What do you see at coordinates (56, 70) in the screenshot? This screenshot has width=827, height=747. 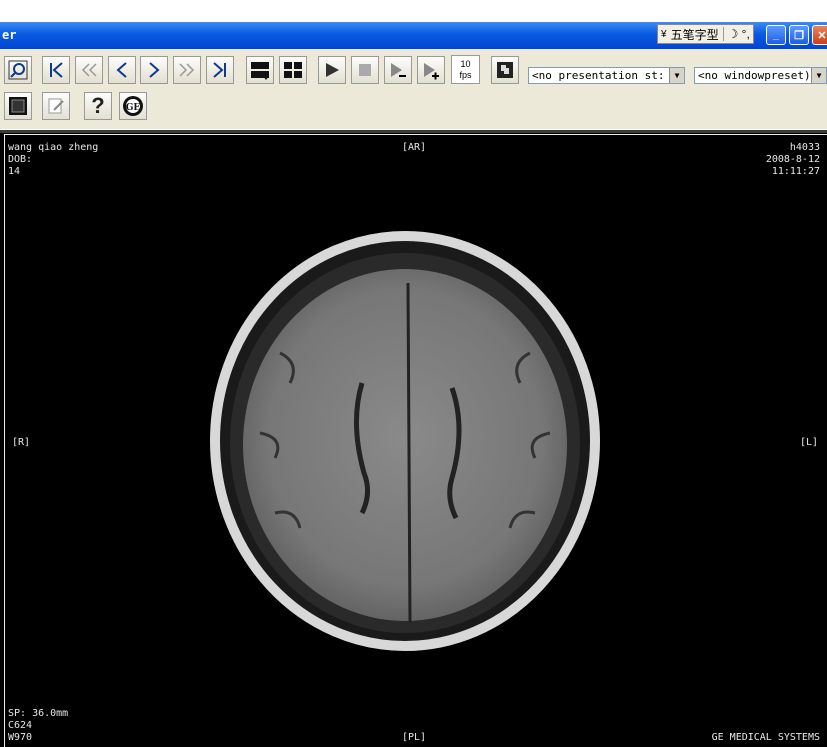 I see `first-frame-icon` at bounding box center [56, 70].